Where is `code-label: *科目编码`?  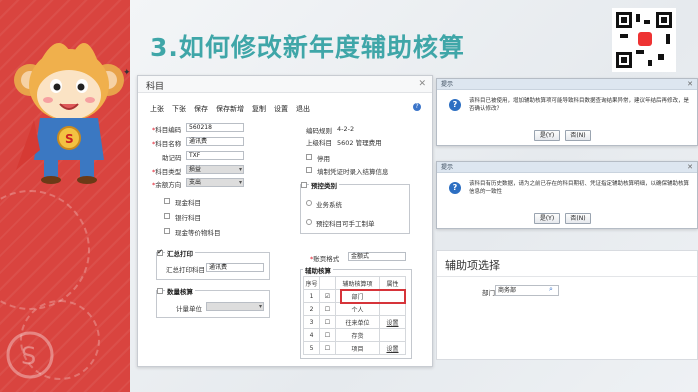
code-label: *科目编码 is located at coordinates (167, 130).